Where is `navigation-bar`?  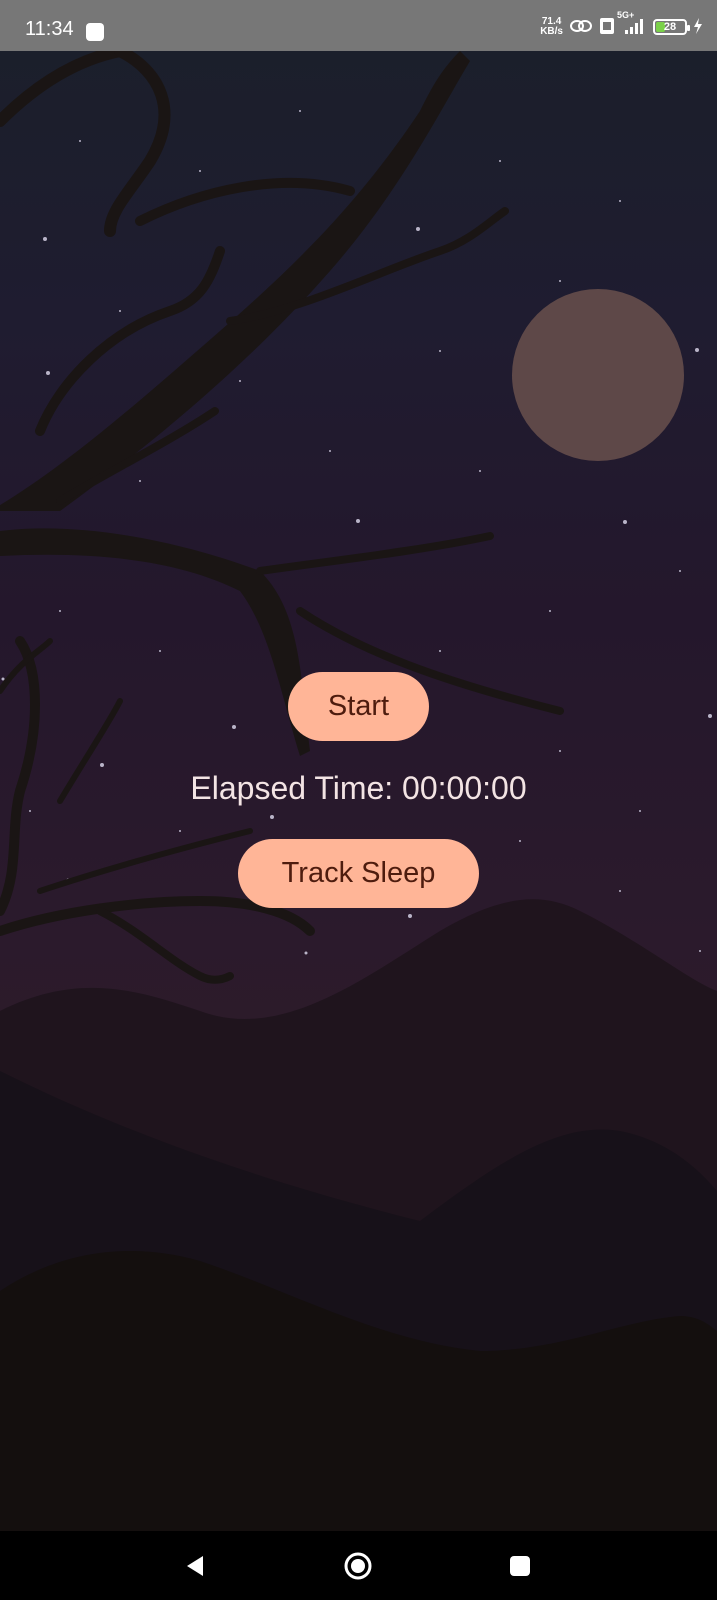 navigation-bar is located at coordinates (358, 1565).